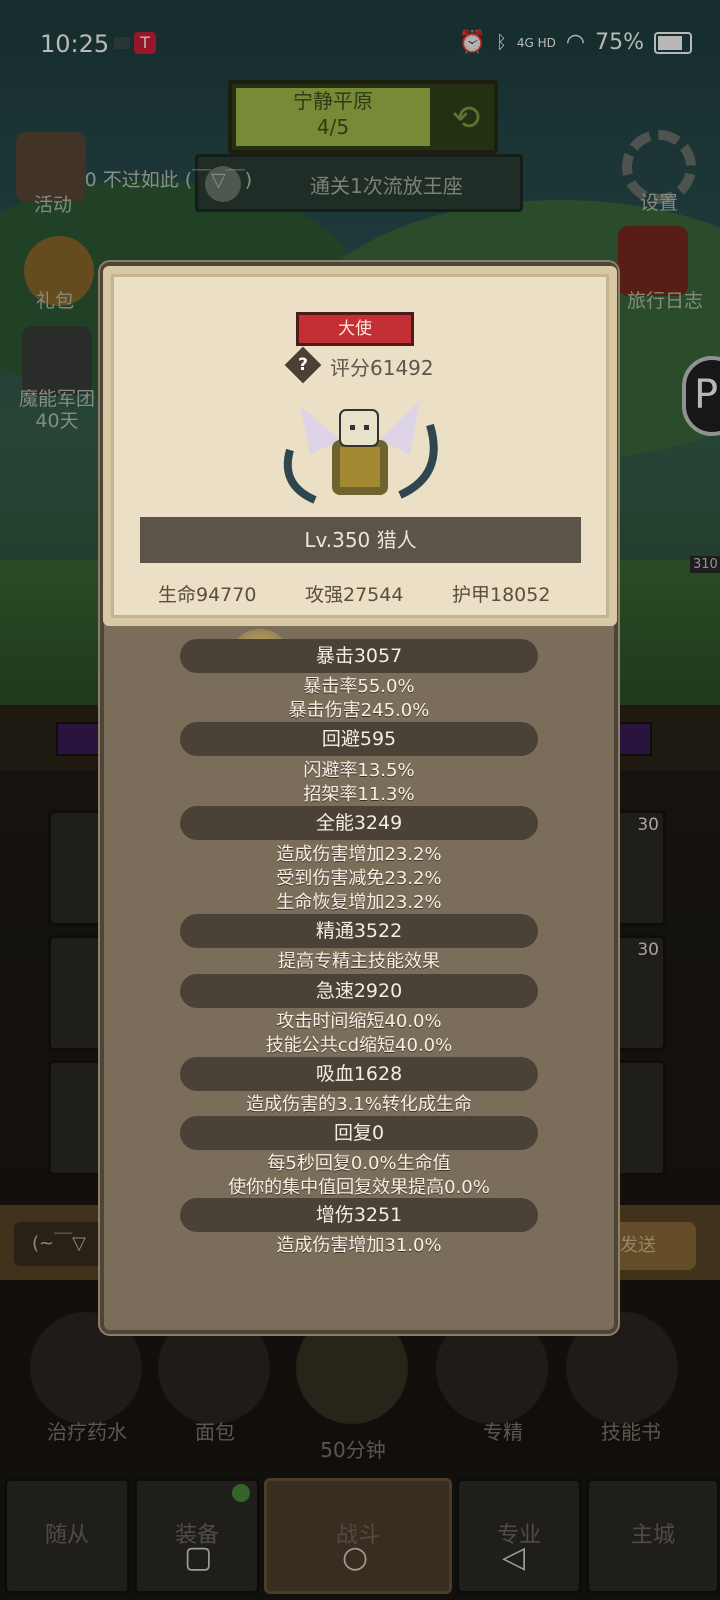  What do you see at coordinates (359, 1215) in the screenshot?
I see `stat-header-damage-increase: 增伤3251` at bounding box center [359, 1215].